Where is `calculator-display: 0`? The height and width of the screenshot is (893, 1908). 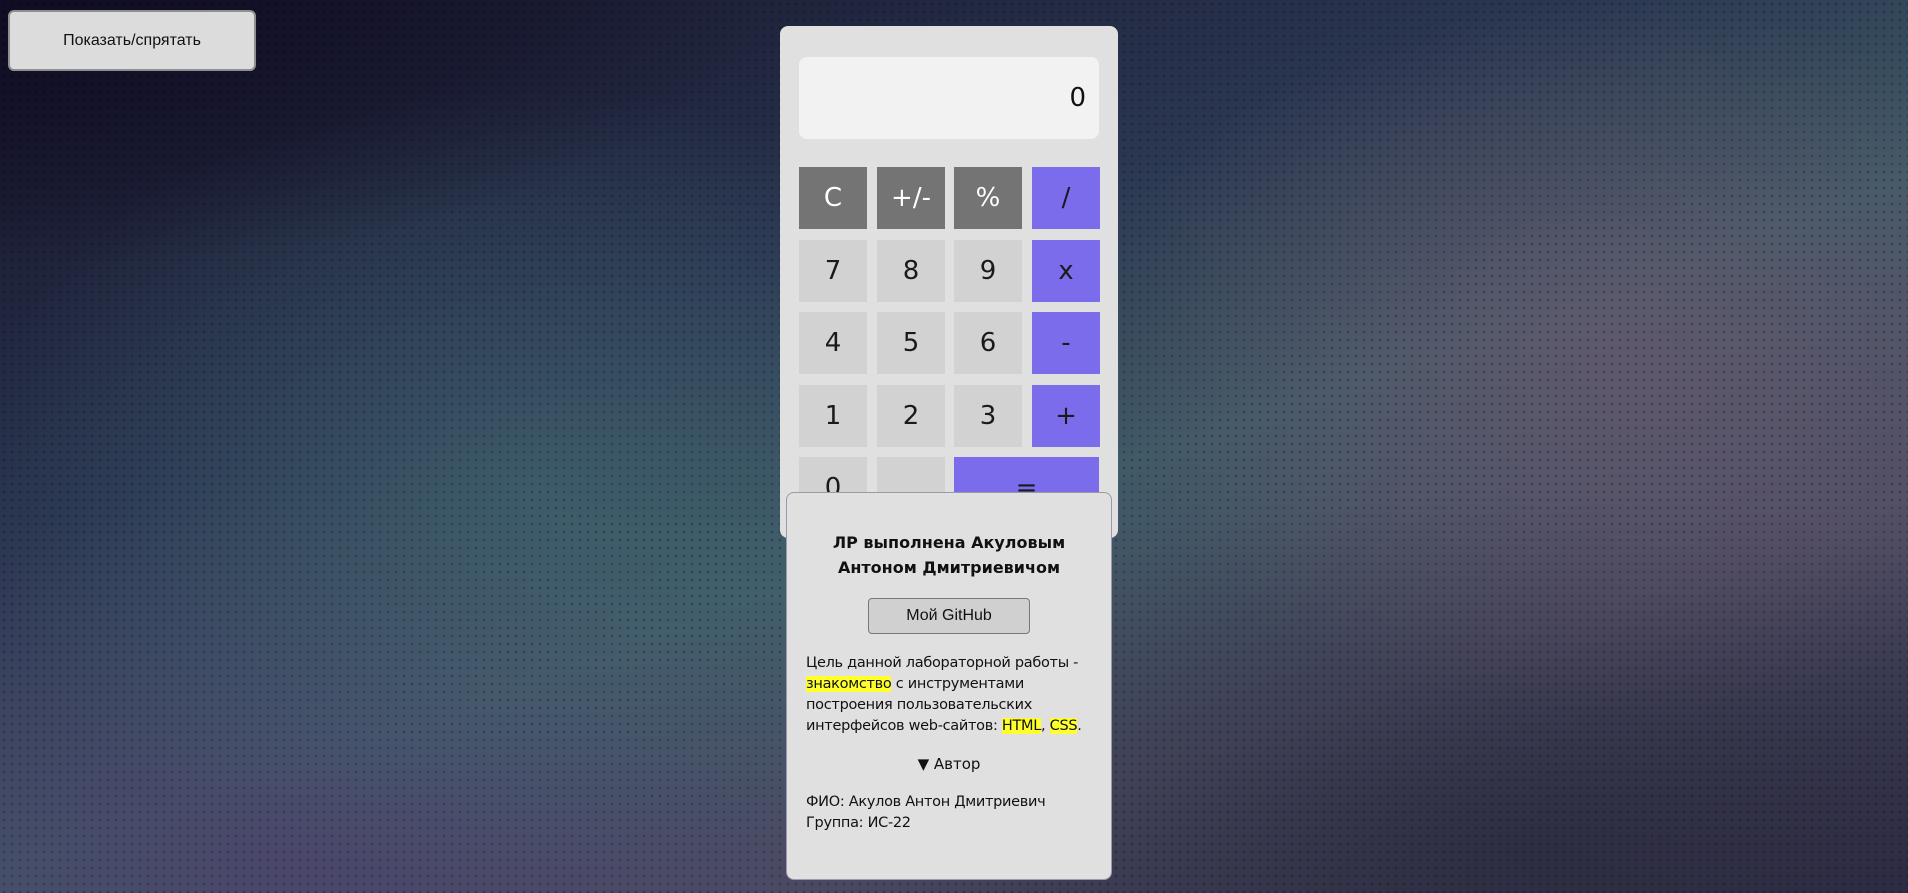 calculator-display: 0 is located at coordinates (949, 98).